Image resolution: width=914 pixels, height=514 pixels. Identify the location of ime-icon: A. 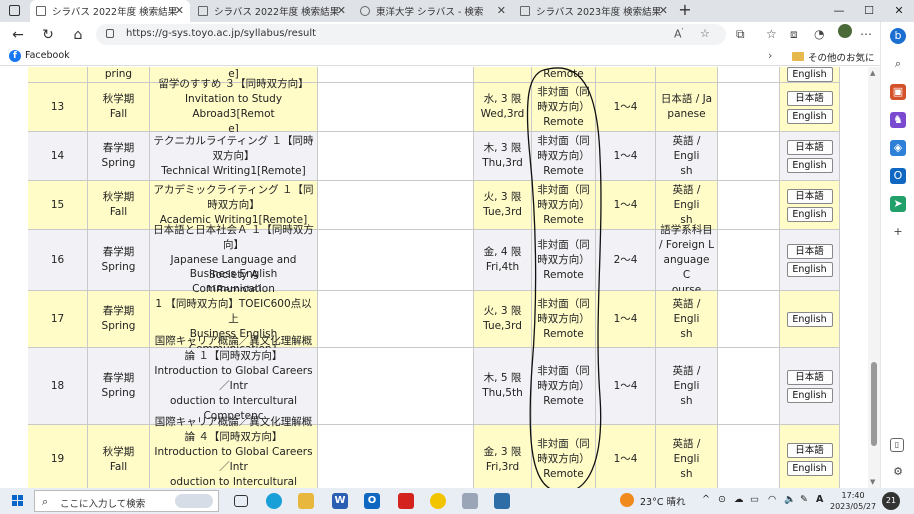
(819, 499).